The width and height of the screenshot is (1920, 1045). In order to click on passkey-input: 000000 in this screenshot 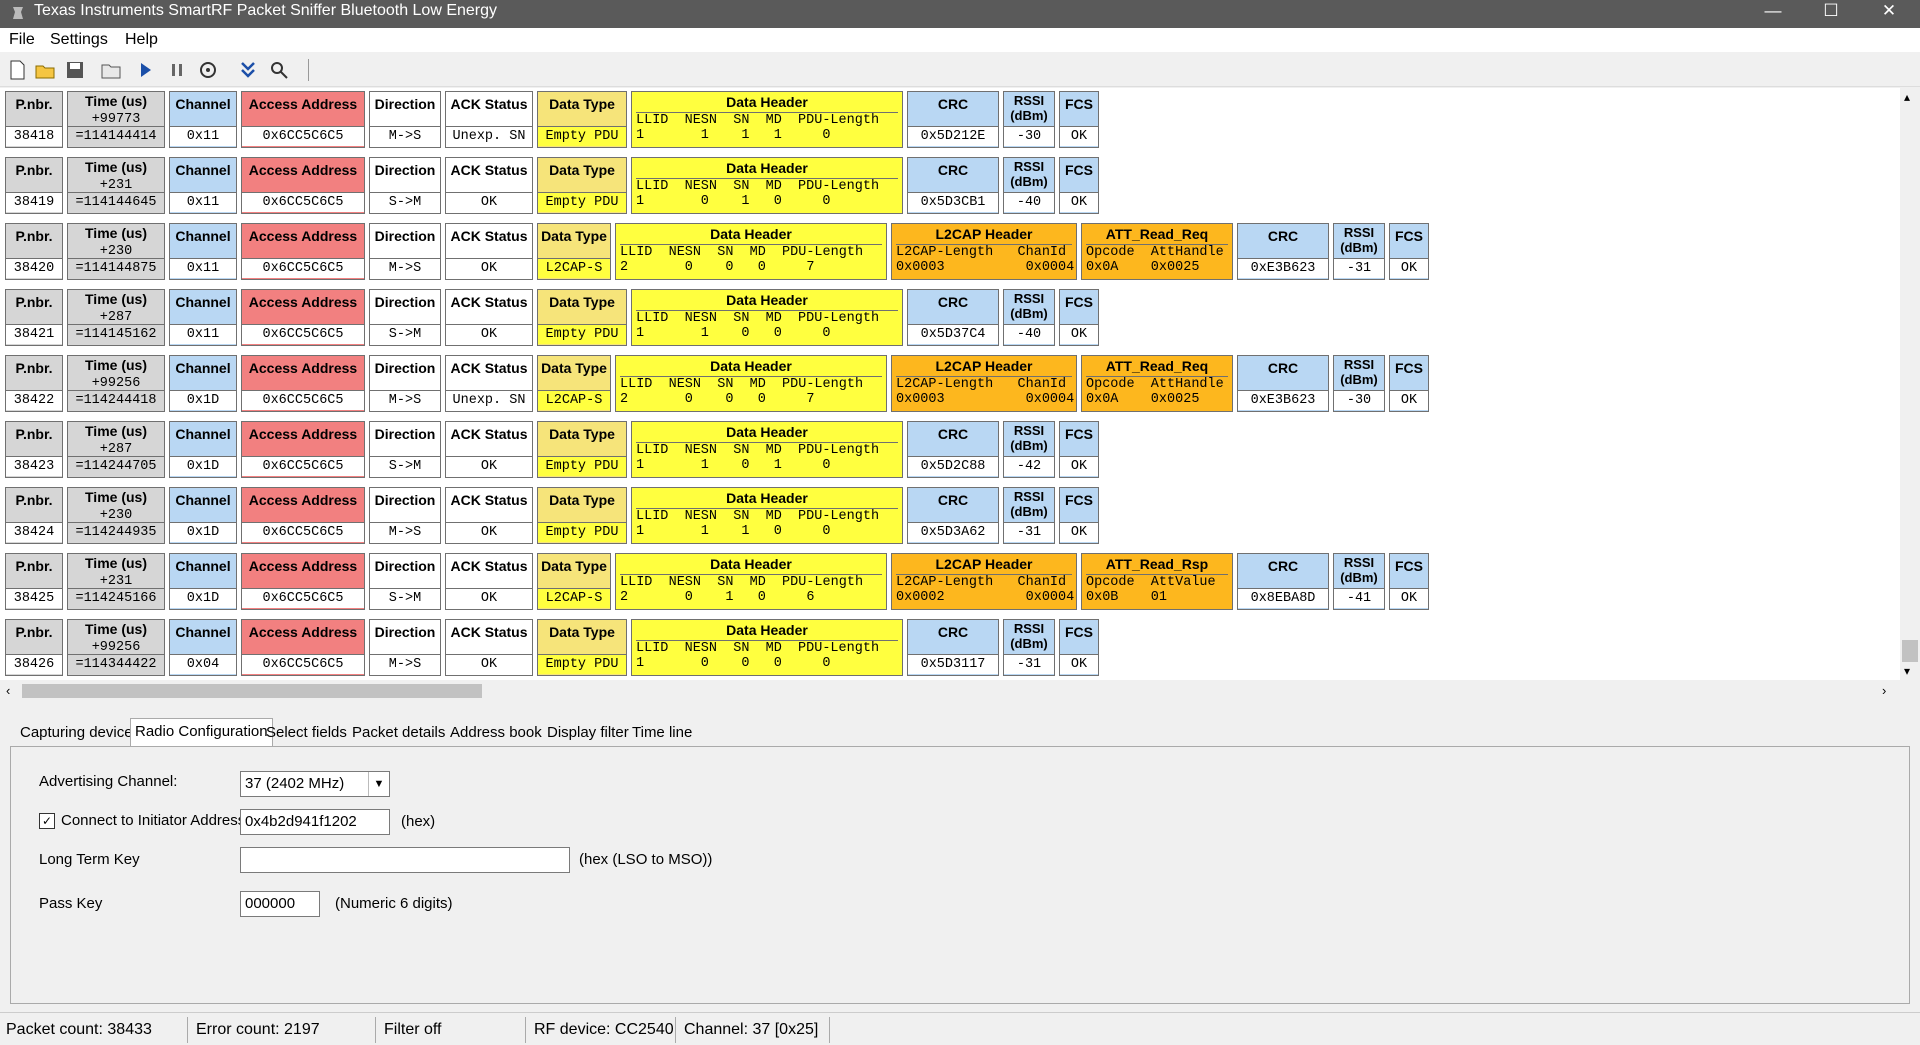, I will do `click(280, 904)`.